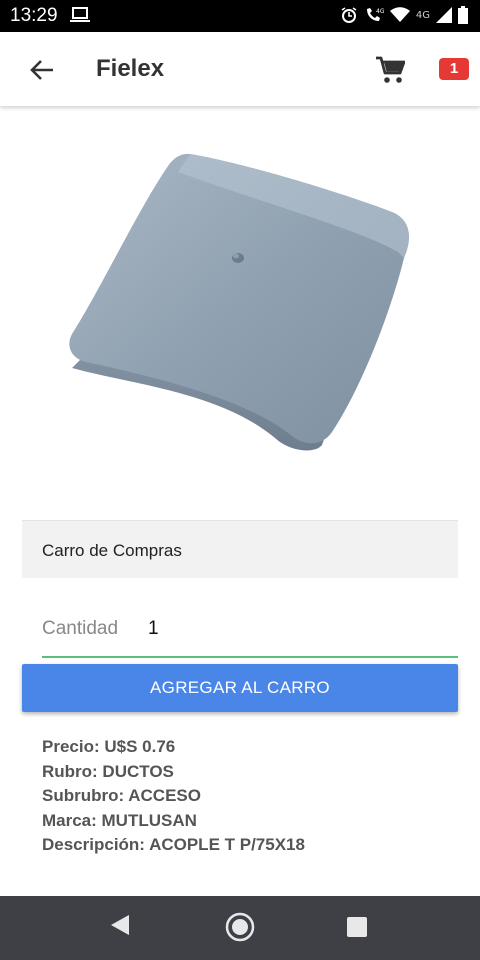 This screenshot has height=960, width=480. I want to click on circle-home-icon, so click(240, 927).